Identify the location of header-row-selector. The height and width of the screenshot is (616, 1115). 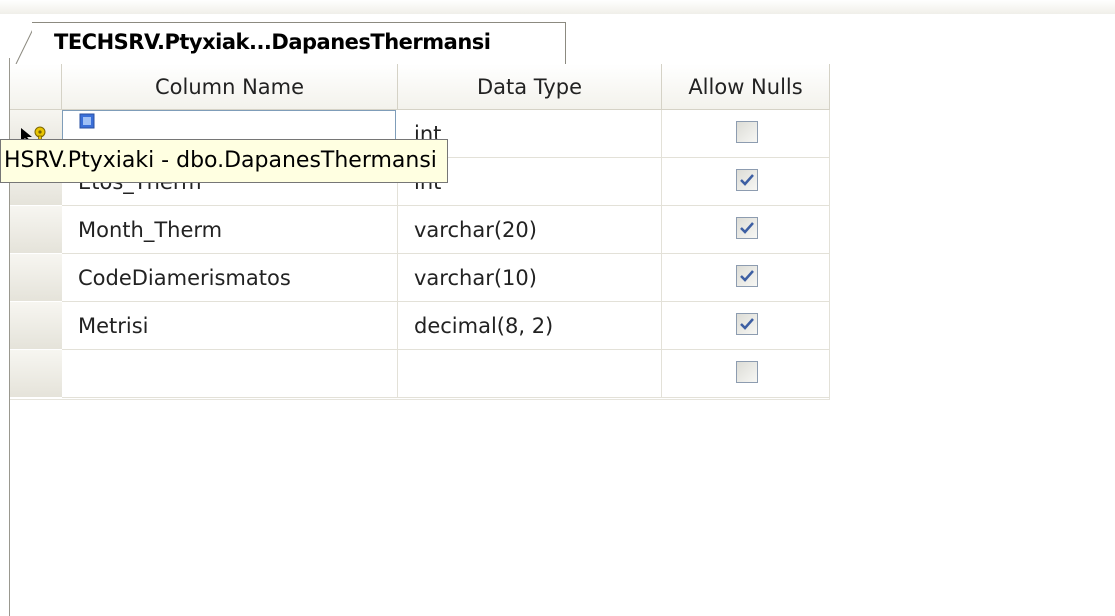
(36, 87).